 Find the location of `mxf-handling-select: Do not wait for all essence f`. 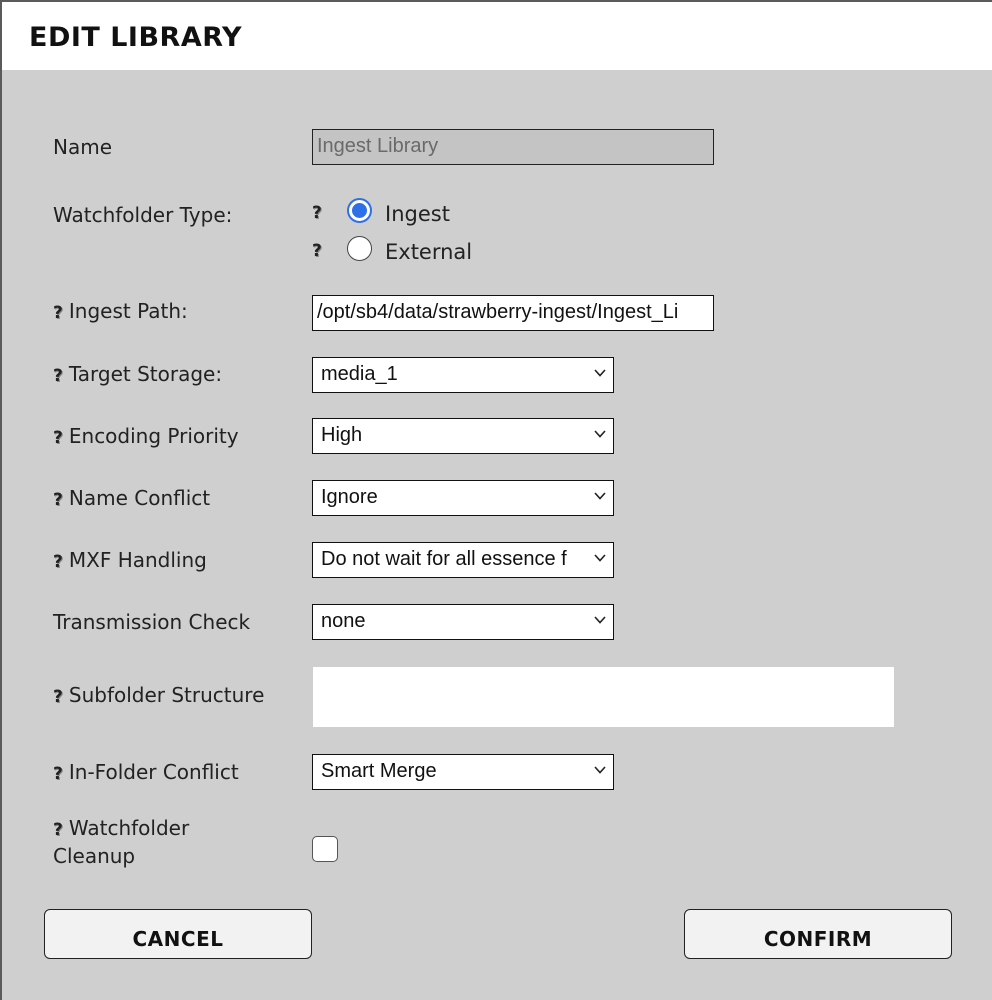

mxf-handling-select: Do not wait for all essence f is located at coordinates (463, 560).